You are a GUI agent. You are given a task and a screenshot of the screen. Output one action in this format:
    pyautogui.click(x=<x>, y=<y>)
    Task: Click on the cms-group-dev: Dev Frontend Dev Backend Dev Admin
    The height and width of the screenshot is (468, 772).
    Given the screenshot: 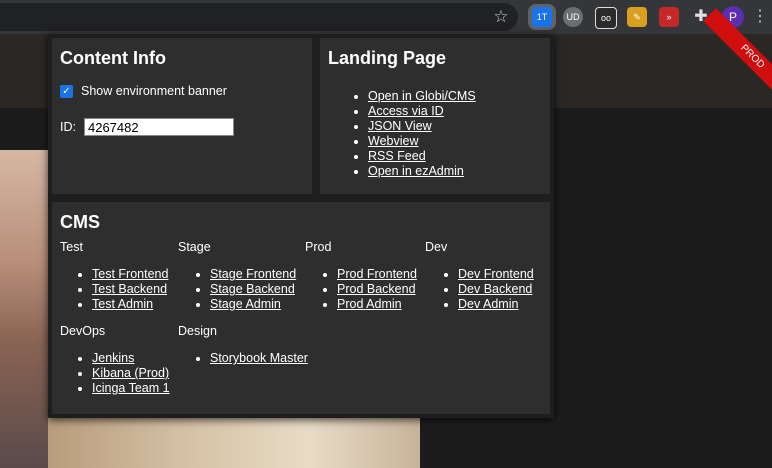 What is the action you would take?
    pyautogui.click(x=476, y=289)
    